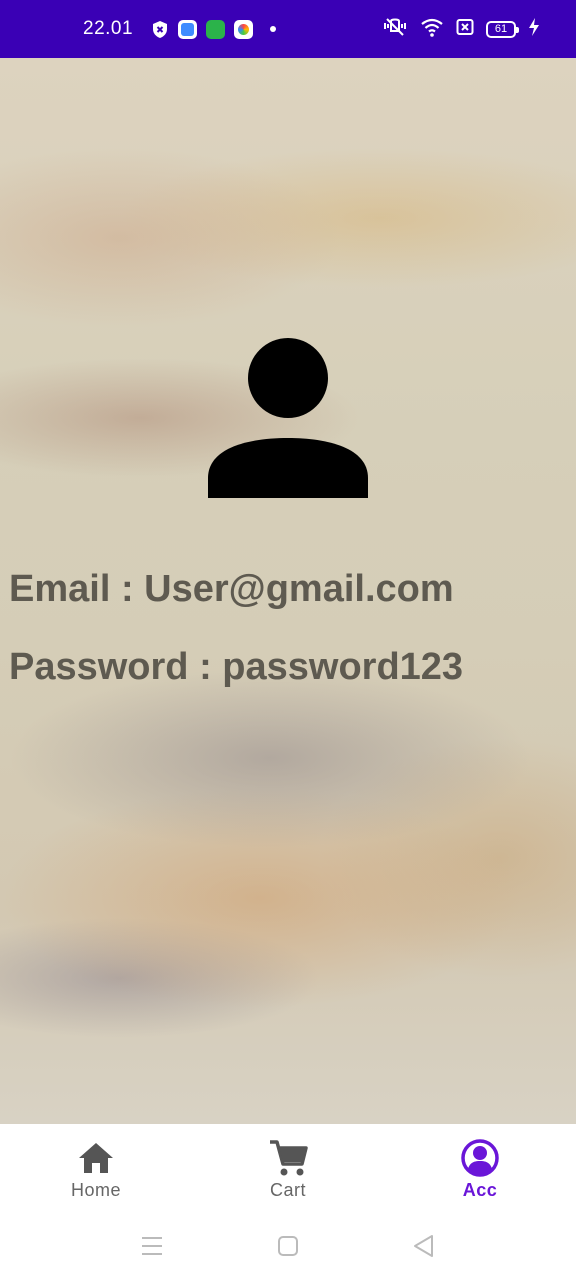 The height and width of the screenshot is (1280, 576). I want to click on vibrate-off-icon, so click(395, 29).